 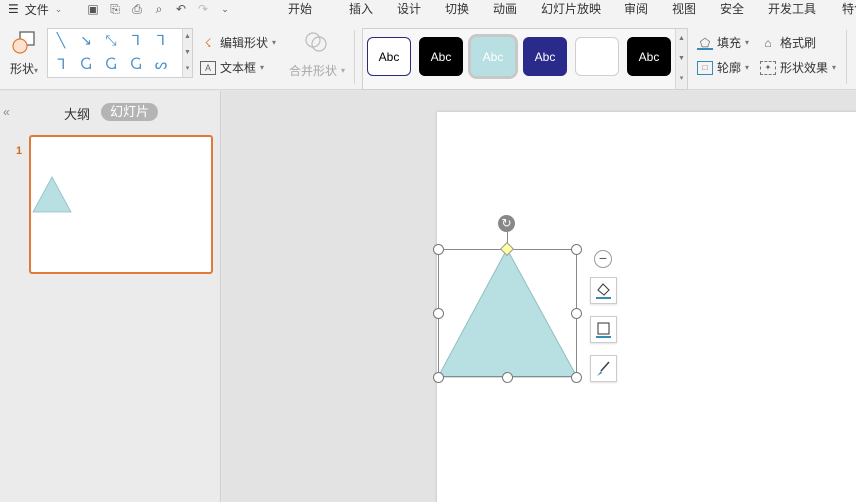 What do you see at coordinates (121, 204) in the screenshot?
I see `slide-thumbnail` at bounding box center [121, 204].